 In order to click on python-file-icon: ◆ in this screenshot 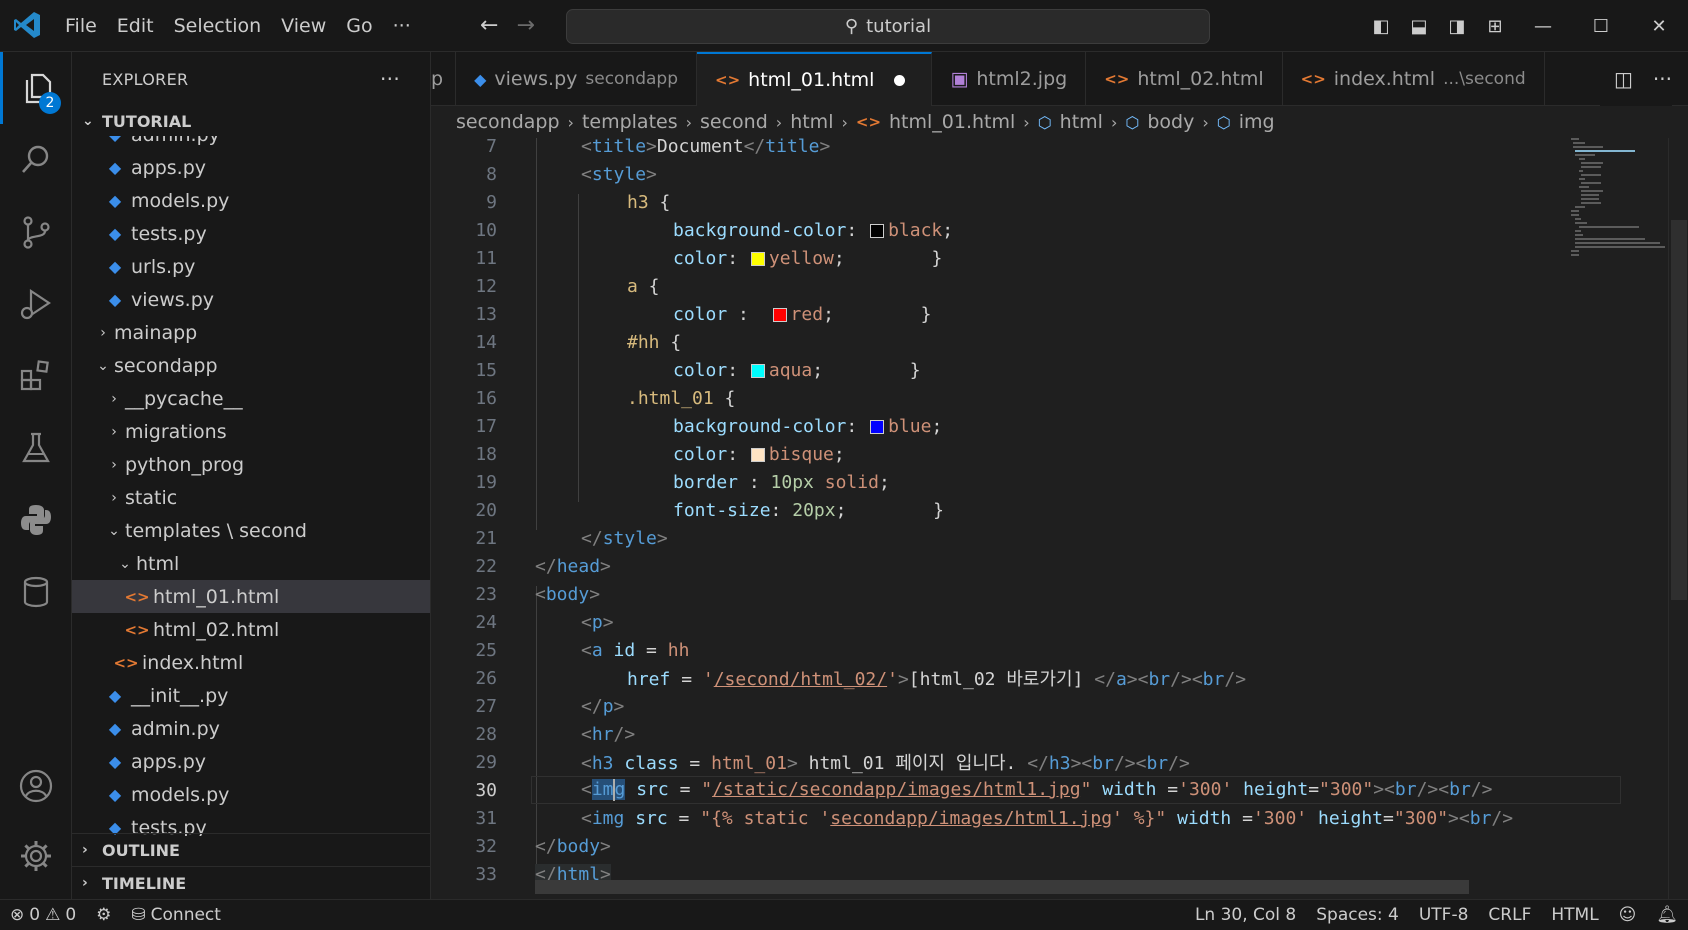, I will do `click(115, 695)`.